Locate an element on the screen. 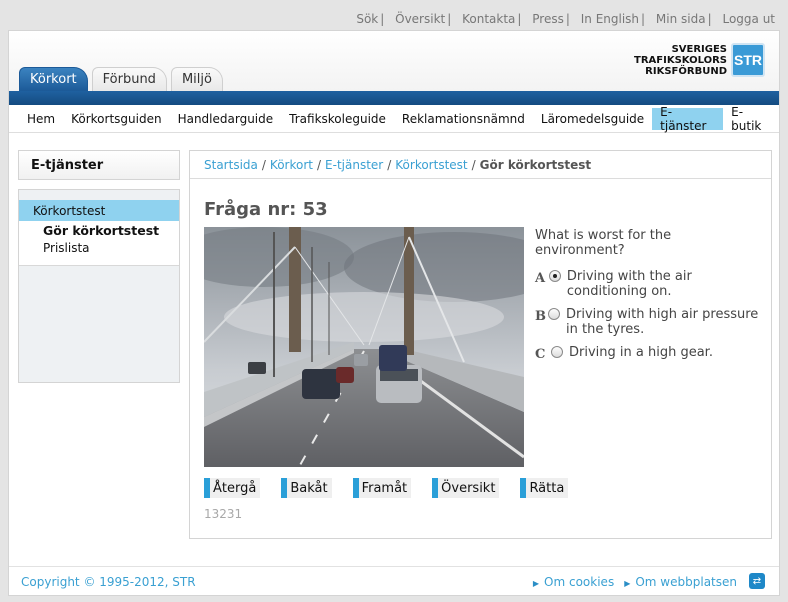 This screenshot has width=788, height=602. question-buttons: Återgå Bakåt Framåt Översikt Rätta is located at coordinates (396, 488).